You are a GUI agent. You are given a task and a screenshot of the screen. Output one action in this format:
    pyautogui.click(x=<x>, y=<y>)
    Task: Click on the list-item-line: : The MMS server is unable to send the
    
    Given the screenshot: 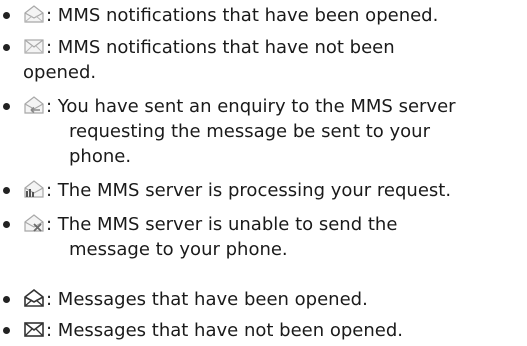 What is the action you would take?
    pyautogui.click(x=222, y=224)
    